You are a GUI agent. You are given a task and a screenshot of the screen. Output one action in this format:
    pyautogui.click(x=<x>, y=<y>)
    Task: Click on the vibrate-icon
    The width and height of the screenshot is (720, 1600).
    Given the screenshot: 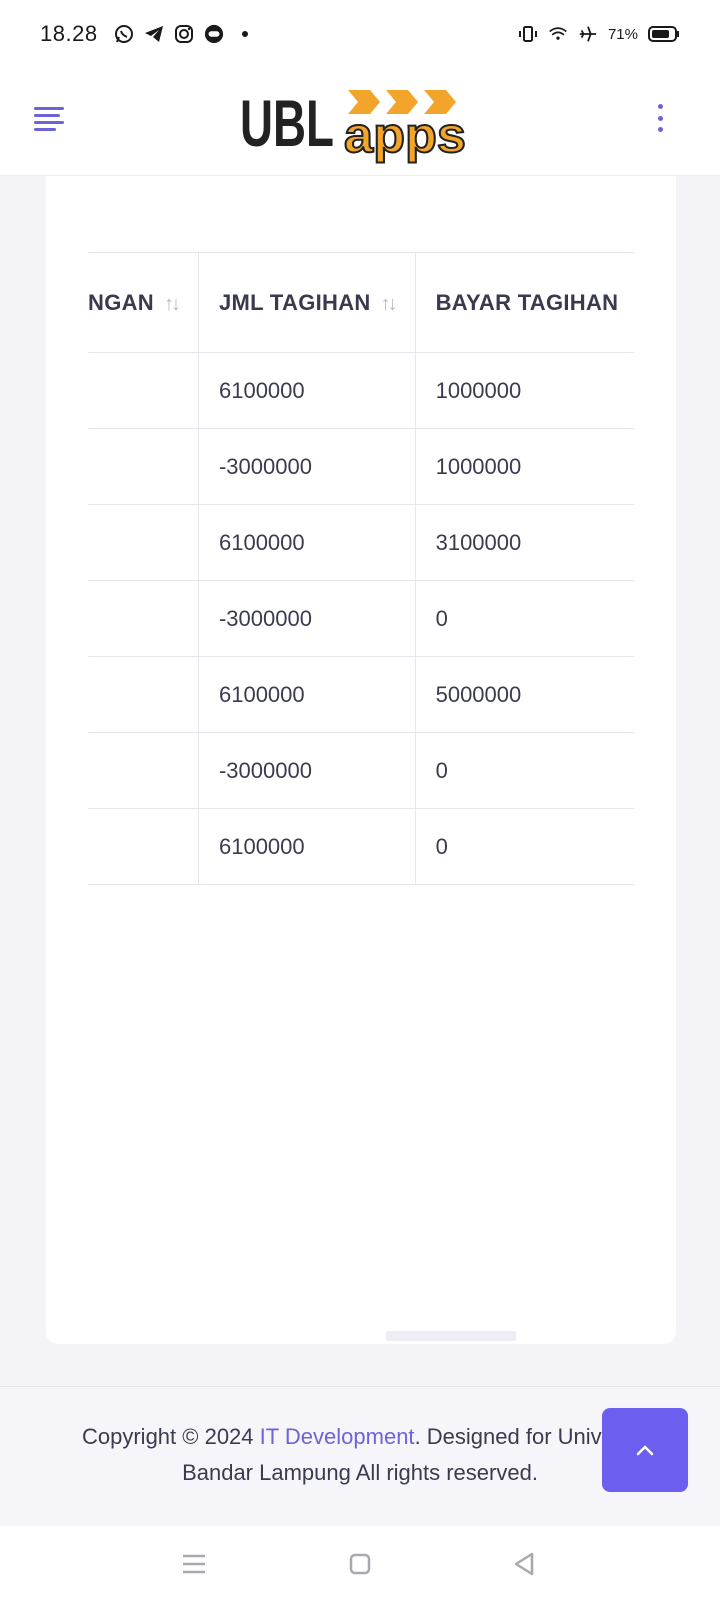 What is the action you would take?
    pyautogui.click(x=528, y=34)
    